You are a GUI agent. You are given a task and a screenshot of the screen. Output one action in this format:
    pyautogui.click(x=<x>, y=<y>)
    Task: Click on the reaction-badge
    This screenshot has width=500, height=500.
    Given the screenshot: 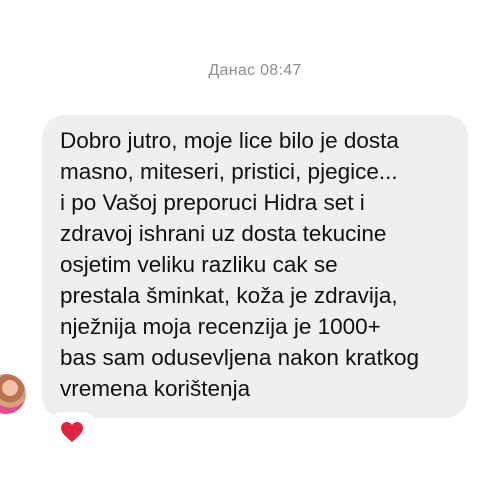 What is the action you would take?
    pyautogui.click(x=72, y=429)
    